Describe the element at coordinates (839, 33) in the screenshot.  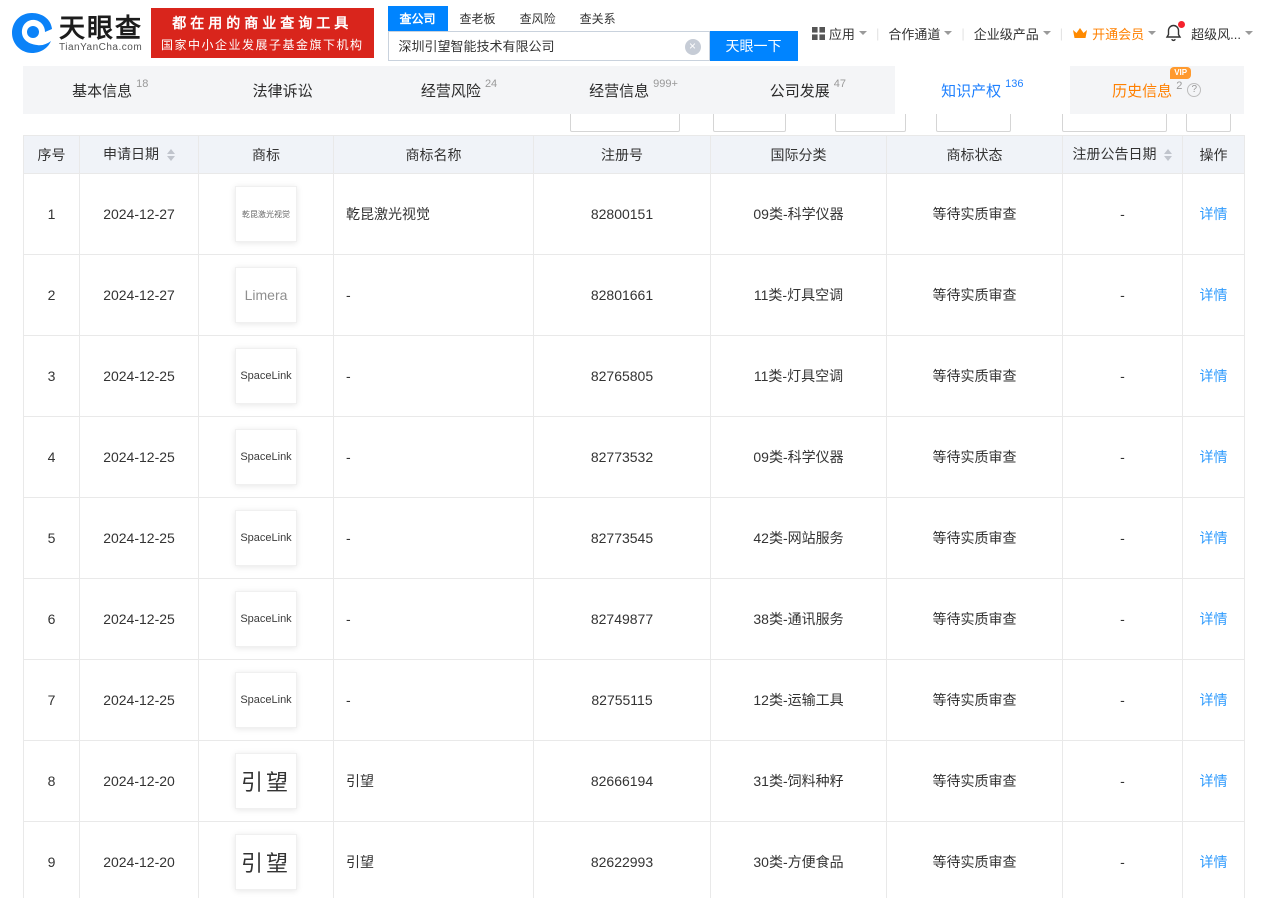
I see `nav-apps: 应用` at that location.